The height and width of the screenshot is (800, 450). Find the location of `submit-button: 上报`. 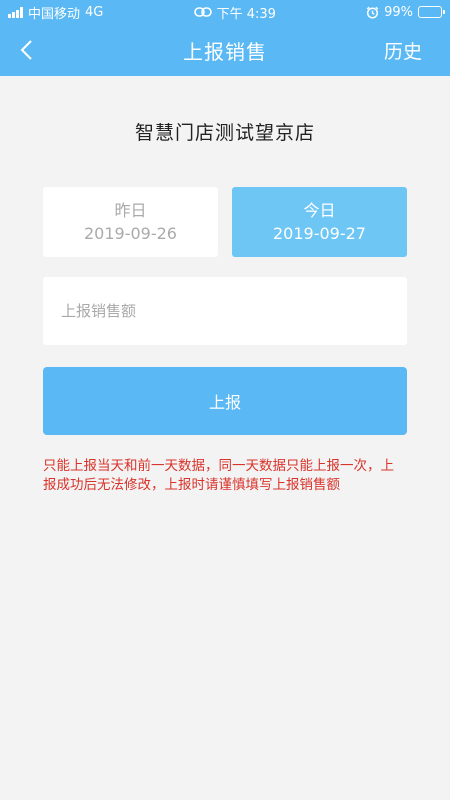

submit-button: 上报 is located at coordinates (225, 401).